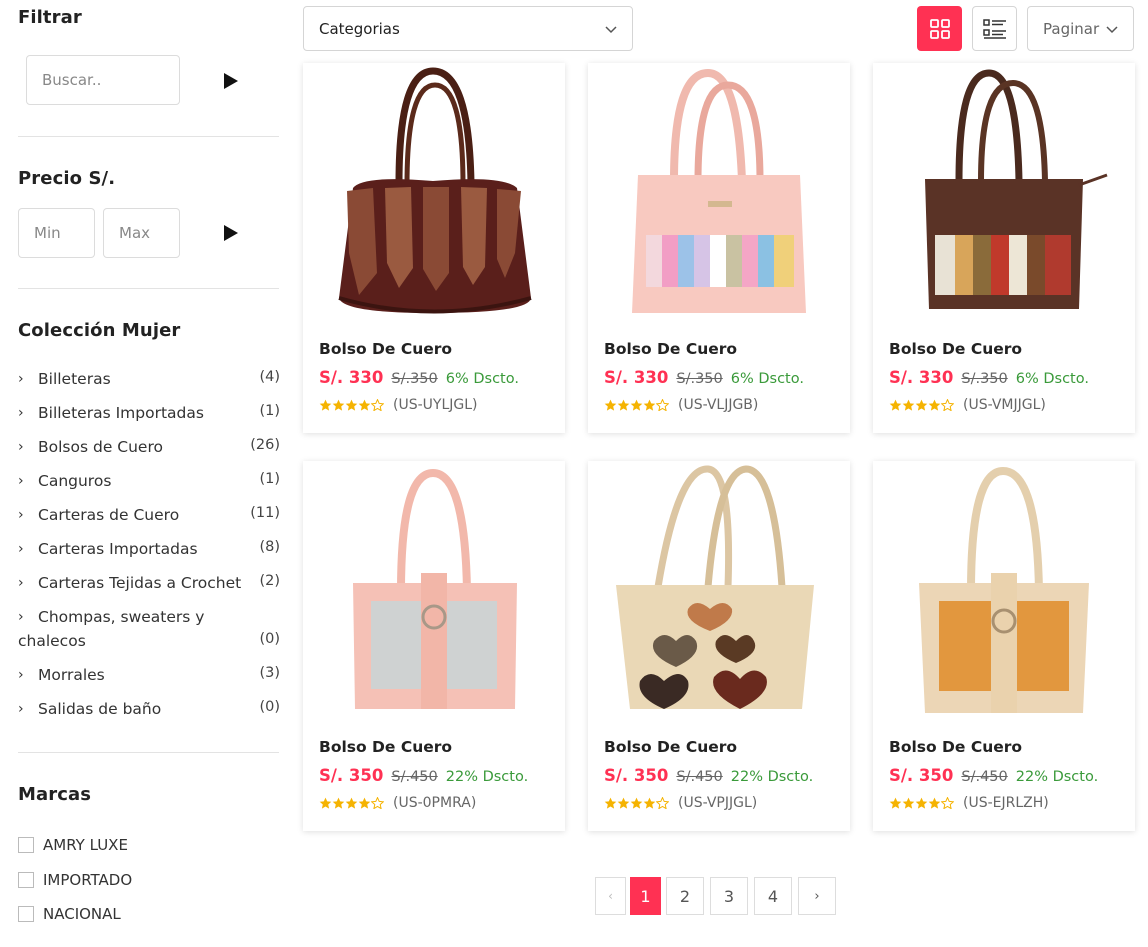 The height and width of the screenshot is (947, 1148). I want to click on category-select: Categorias, so click(468, 28).